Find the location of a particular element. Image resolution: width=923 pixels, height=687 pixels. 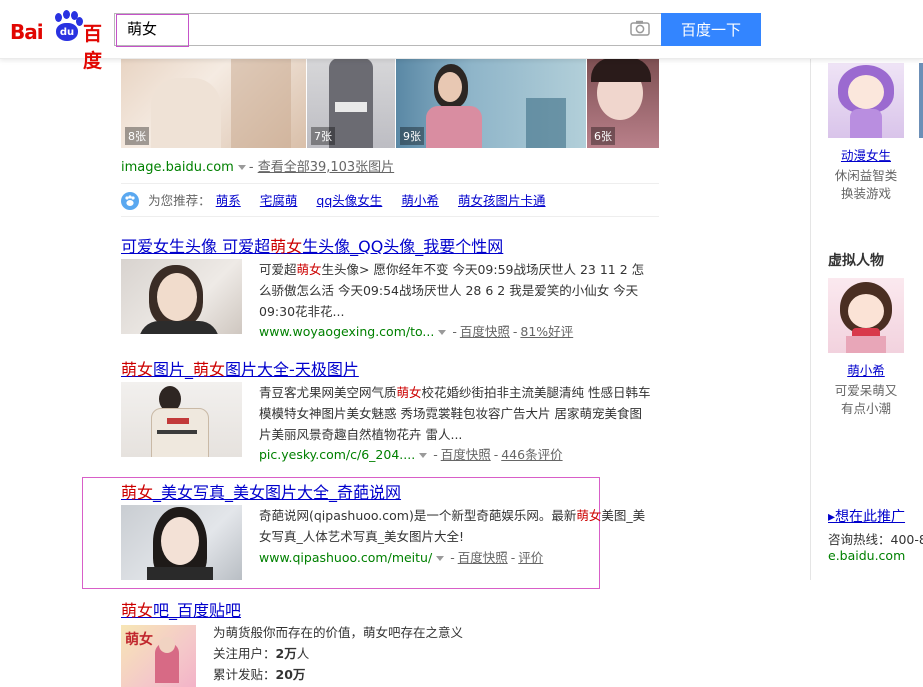

header: Bai du 百度 百度一下 is located at coordinates (461, 36).